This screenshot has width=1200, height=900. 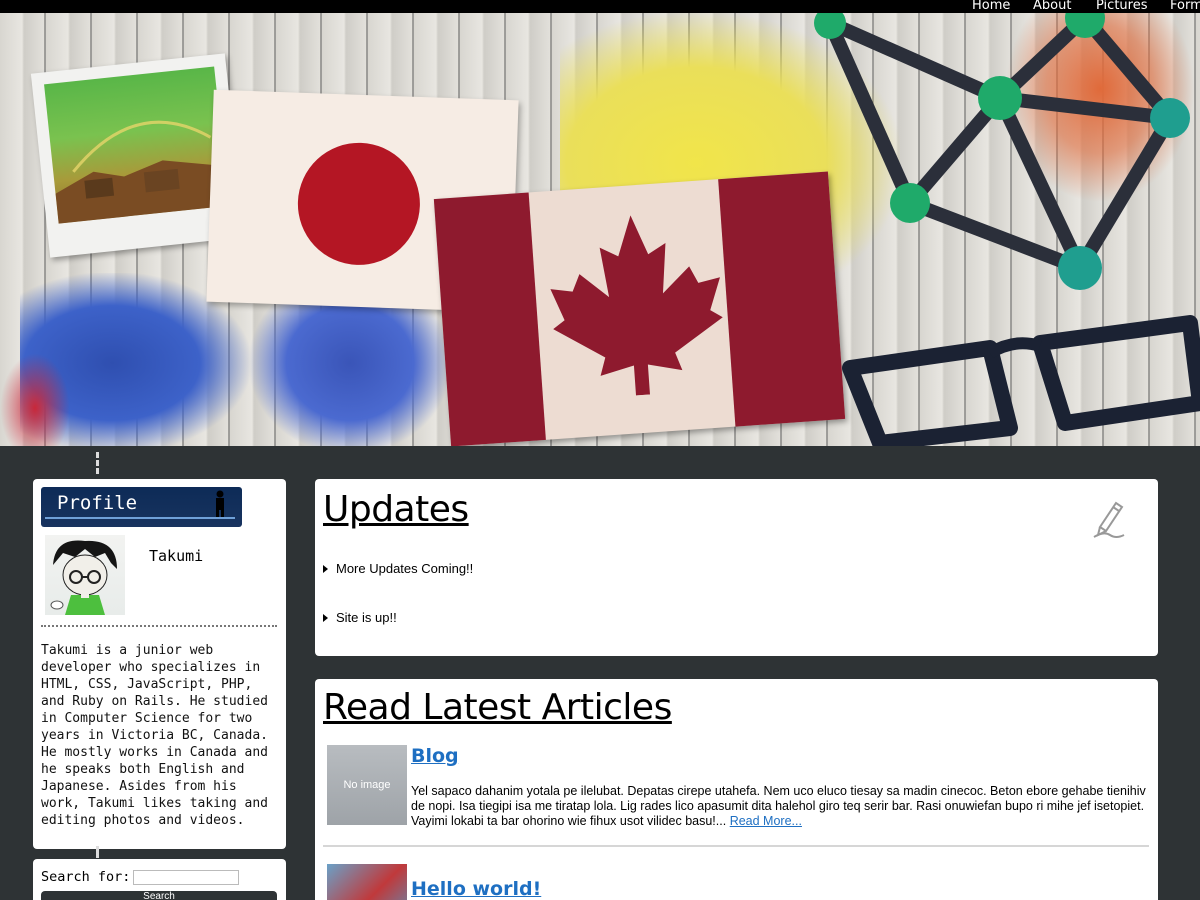 What do you see at coordinates (736, 846) in the screenshot?
I see `article-separator` at bounding box center [736, 846].